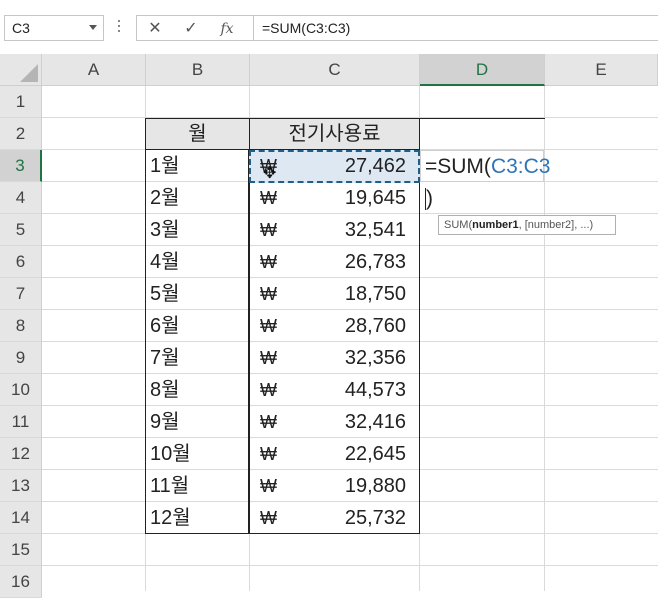  Describe the element at coordinates (270, 173) in the screenshot. I see `cell-cursor-icon: ✥` at that location.